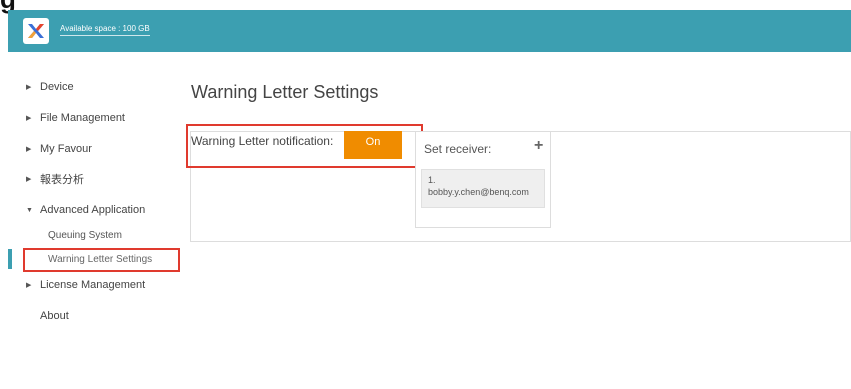 This screenshot has height=389, width=851. What do you see at coordinates (62, 180) in the screenshot?
I see `sidebar-item-label: 報表分析` at bounding box center [62, 180].